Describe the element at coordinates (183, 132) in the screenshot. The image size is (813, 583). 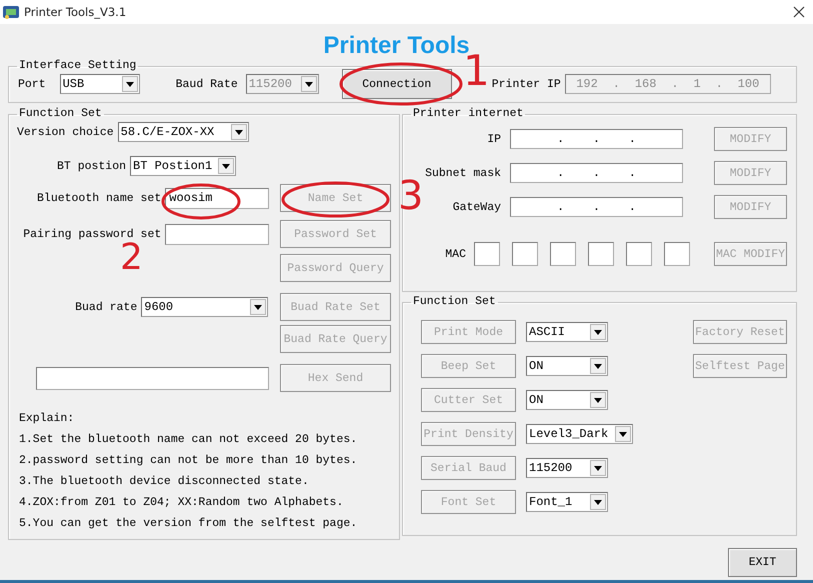
I see `dropdown: 58.C/E-ZOX-XX` at that location.